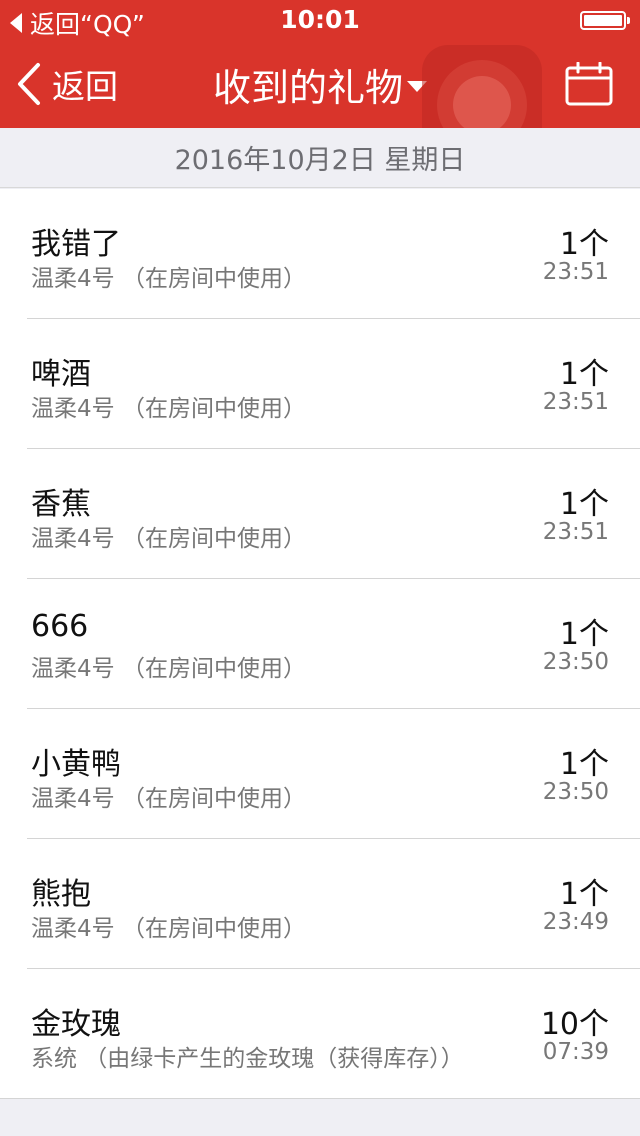 Image resolution: width=640 pixels, height=1136 pixels. I want to click on gift-row: 我错了 温柔4号 （在房间中使用） 1个 23:51, so click(320, 254).